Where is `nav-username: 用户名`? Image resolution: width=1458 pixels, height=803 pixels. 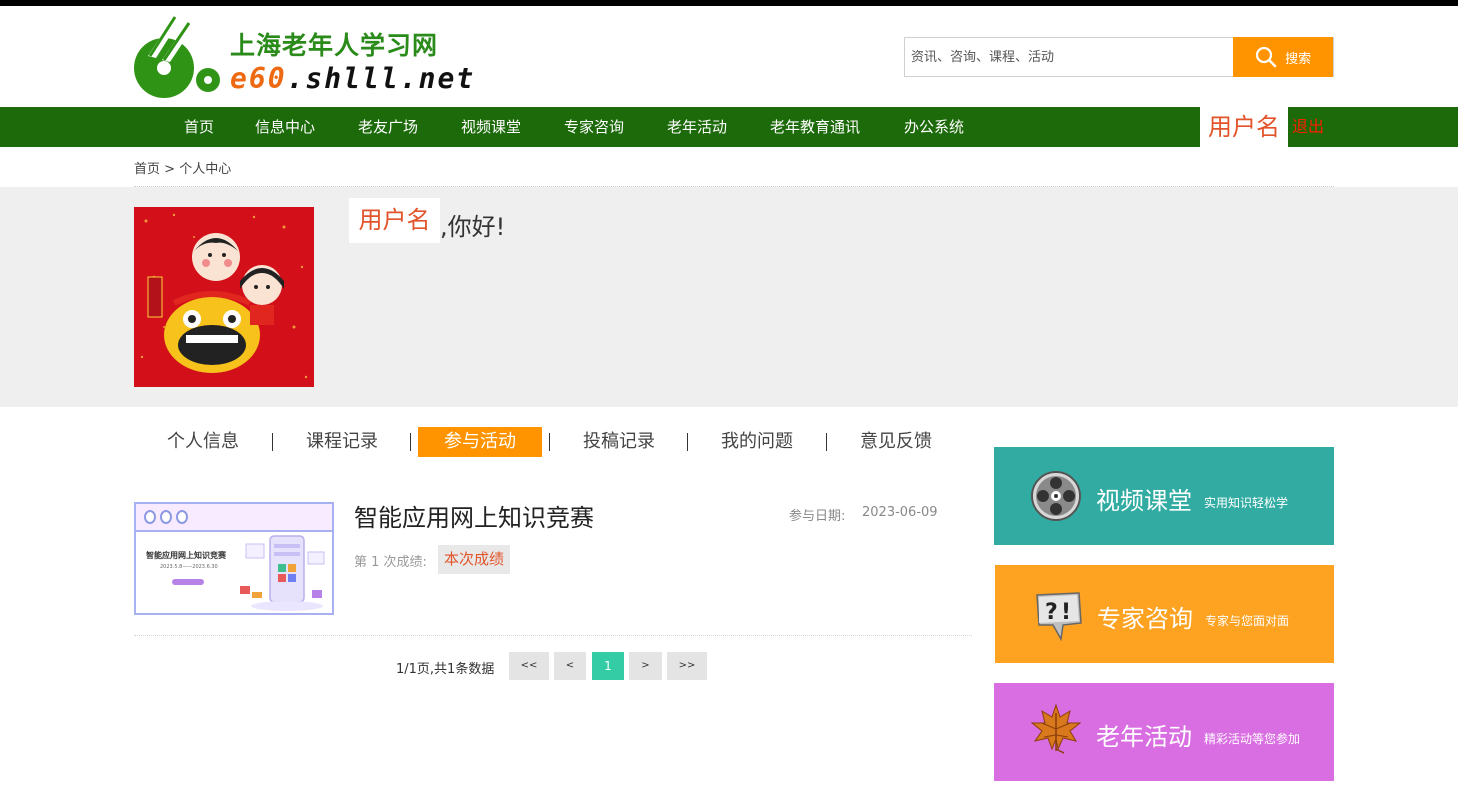 nav-username: 用户名 is located at coordinates (1244, 127).